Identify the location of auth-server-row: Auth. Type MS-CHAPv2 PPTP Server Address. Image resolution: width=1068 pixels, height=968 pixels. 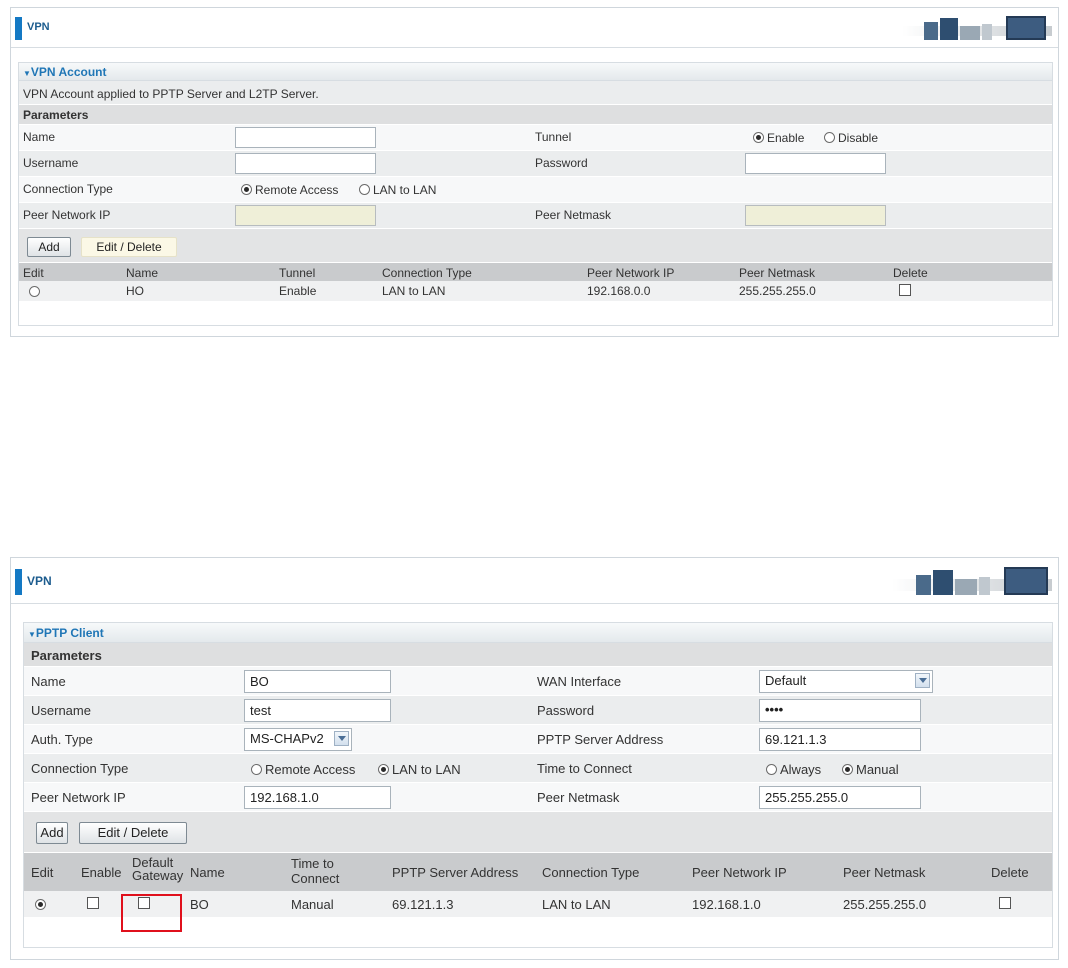
(538, 739).